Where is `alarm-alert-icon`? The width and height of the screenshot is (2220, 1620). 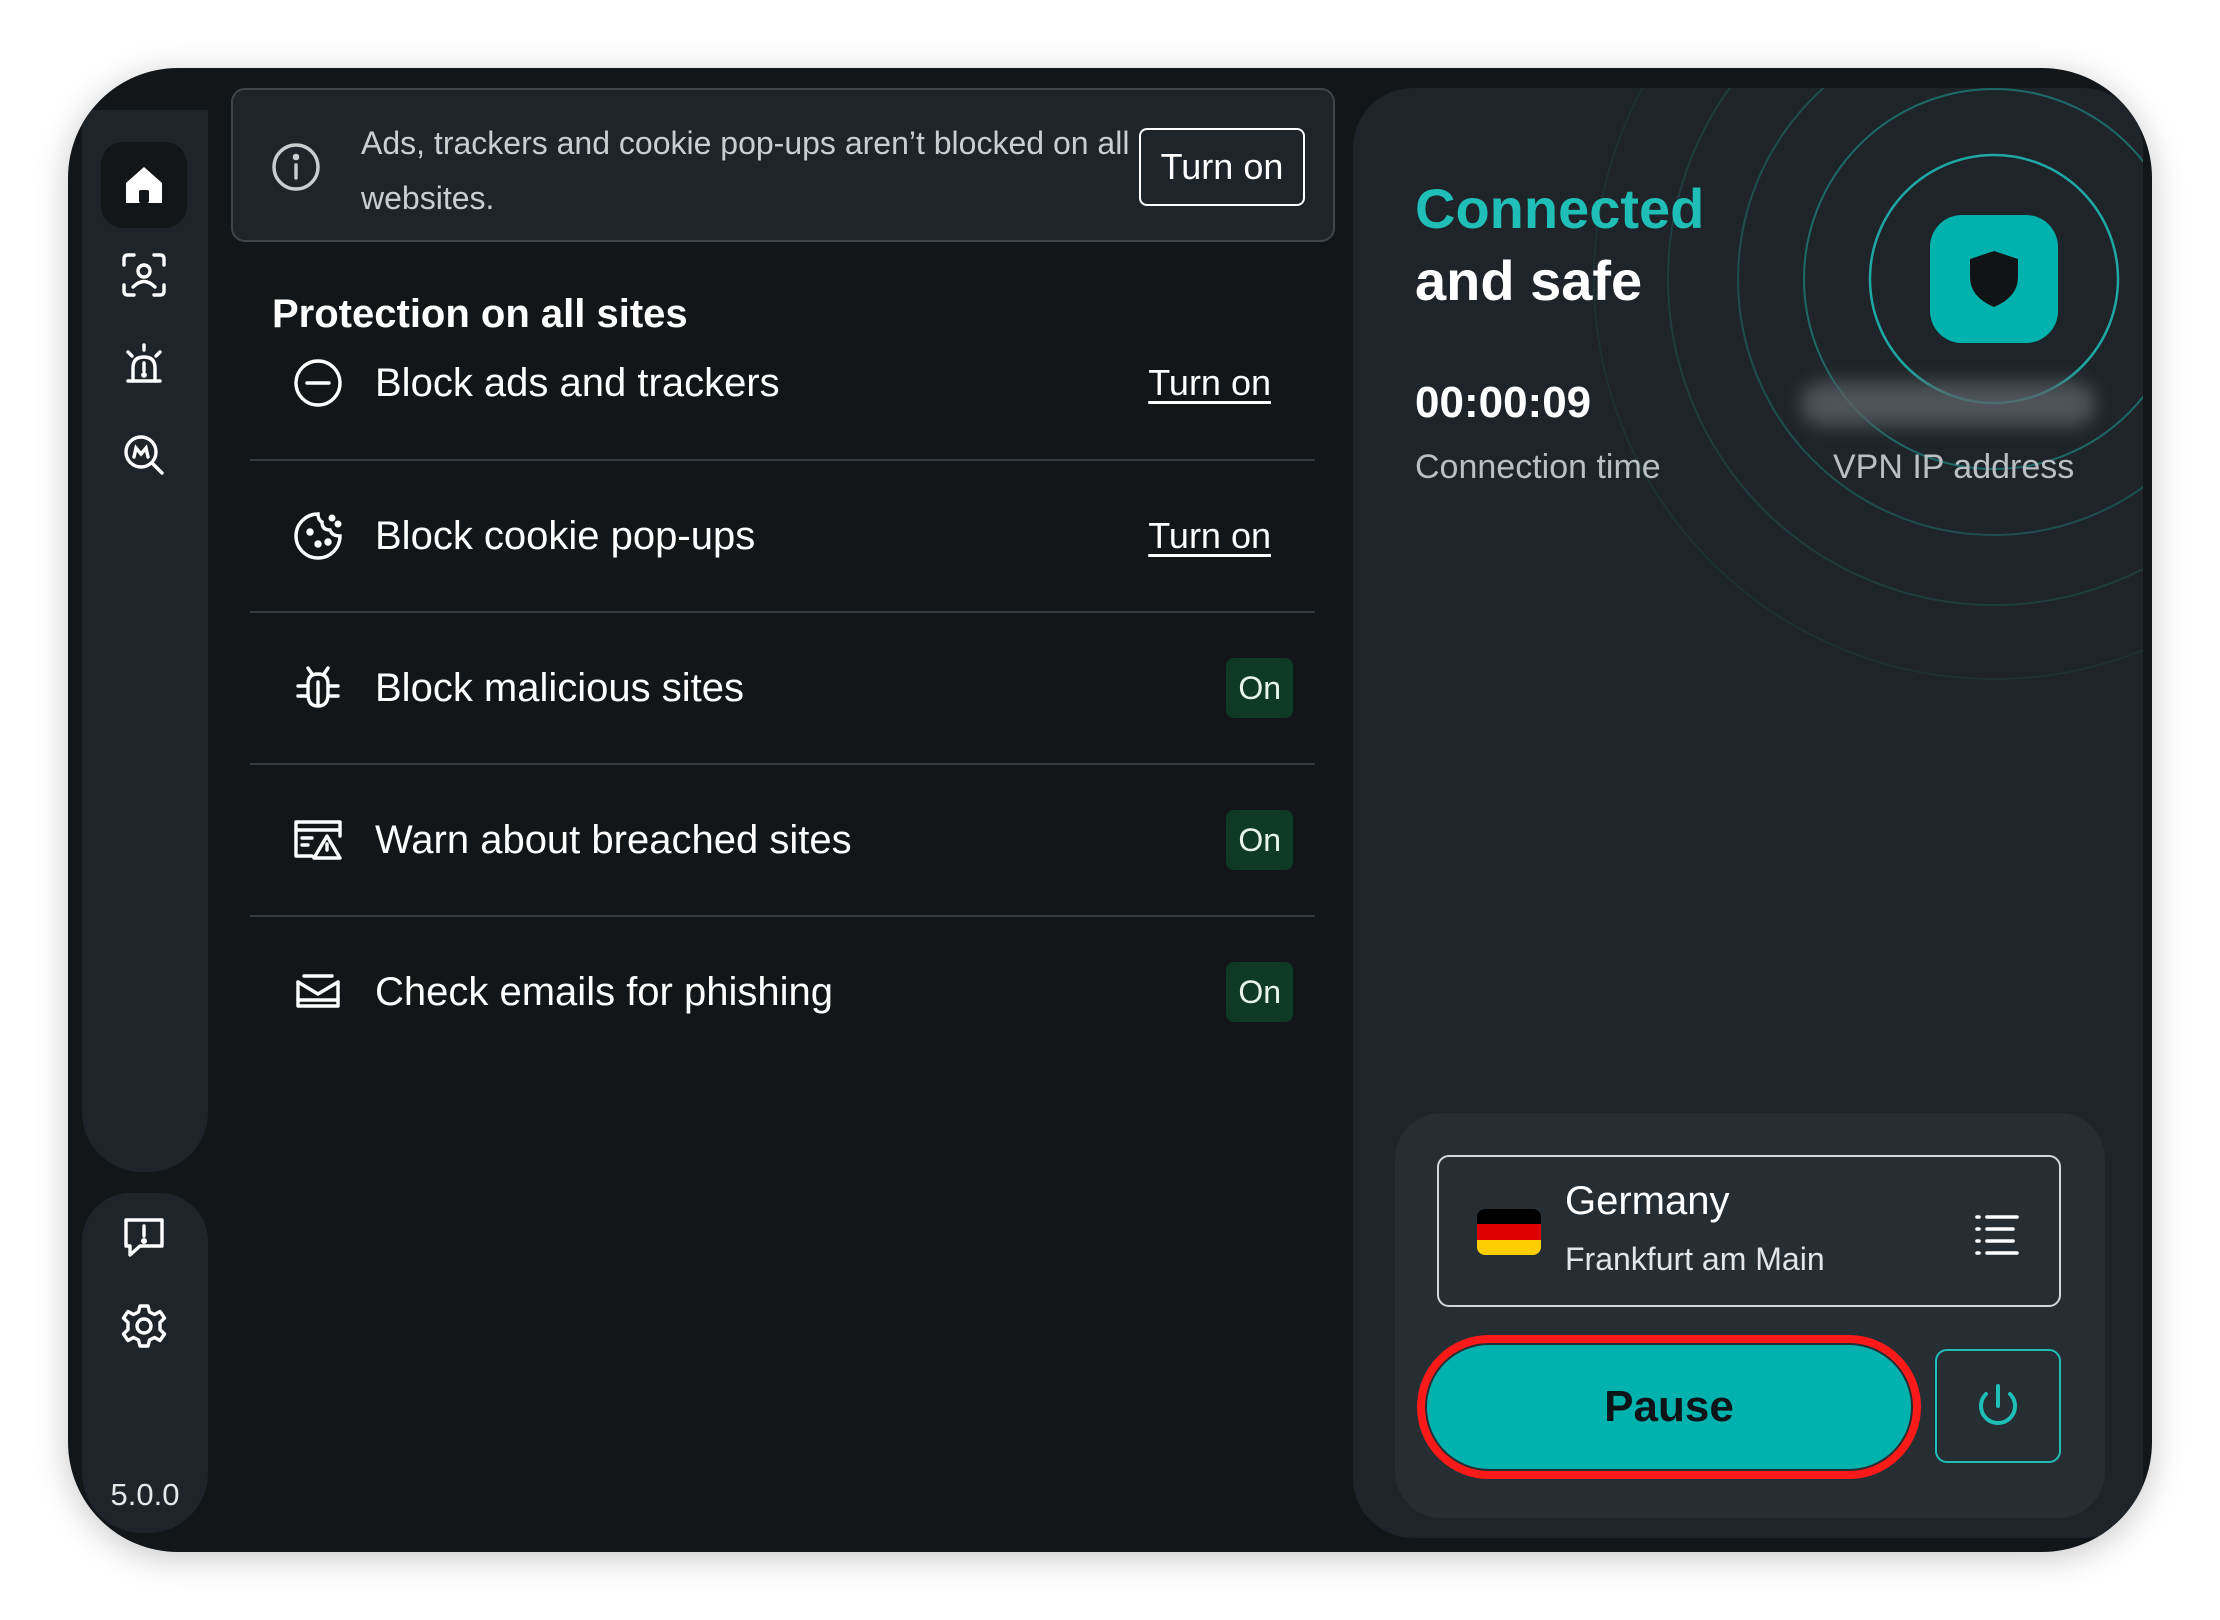 alarm-alert-icon is located at coordinates (144, 363).